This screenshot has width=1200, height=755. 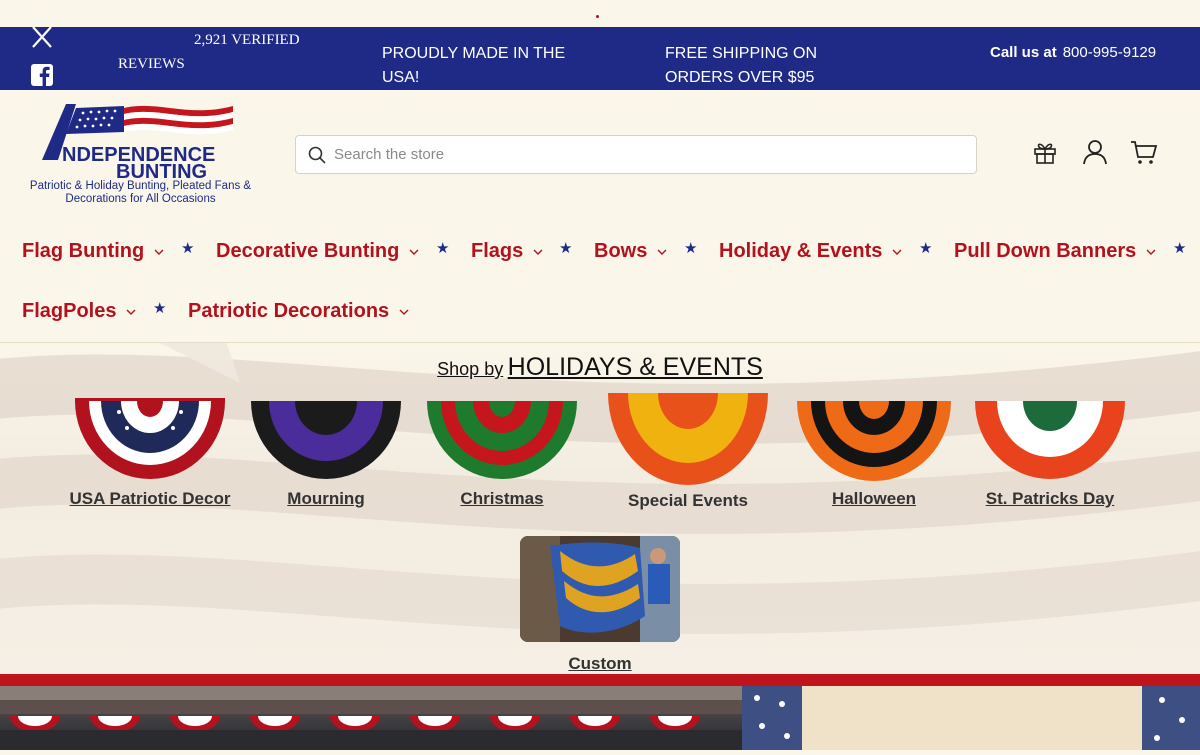 What do you see at coordinates (635, 367) in the screenshot?
I see `shop-by-title: HOLIDAYS & EVENTS` at bounding box center [635, 367].